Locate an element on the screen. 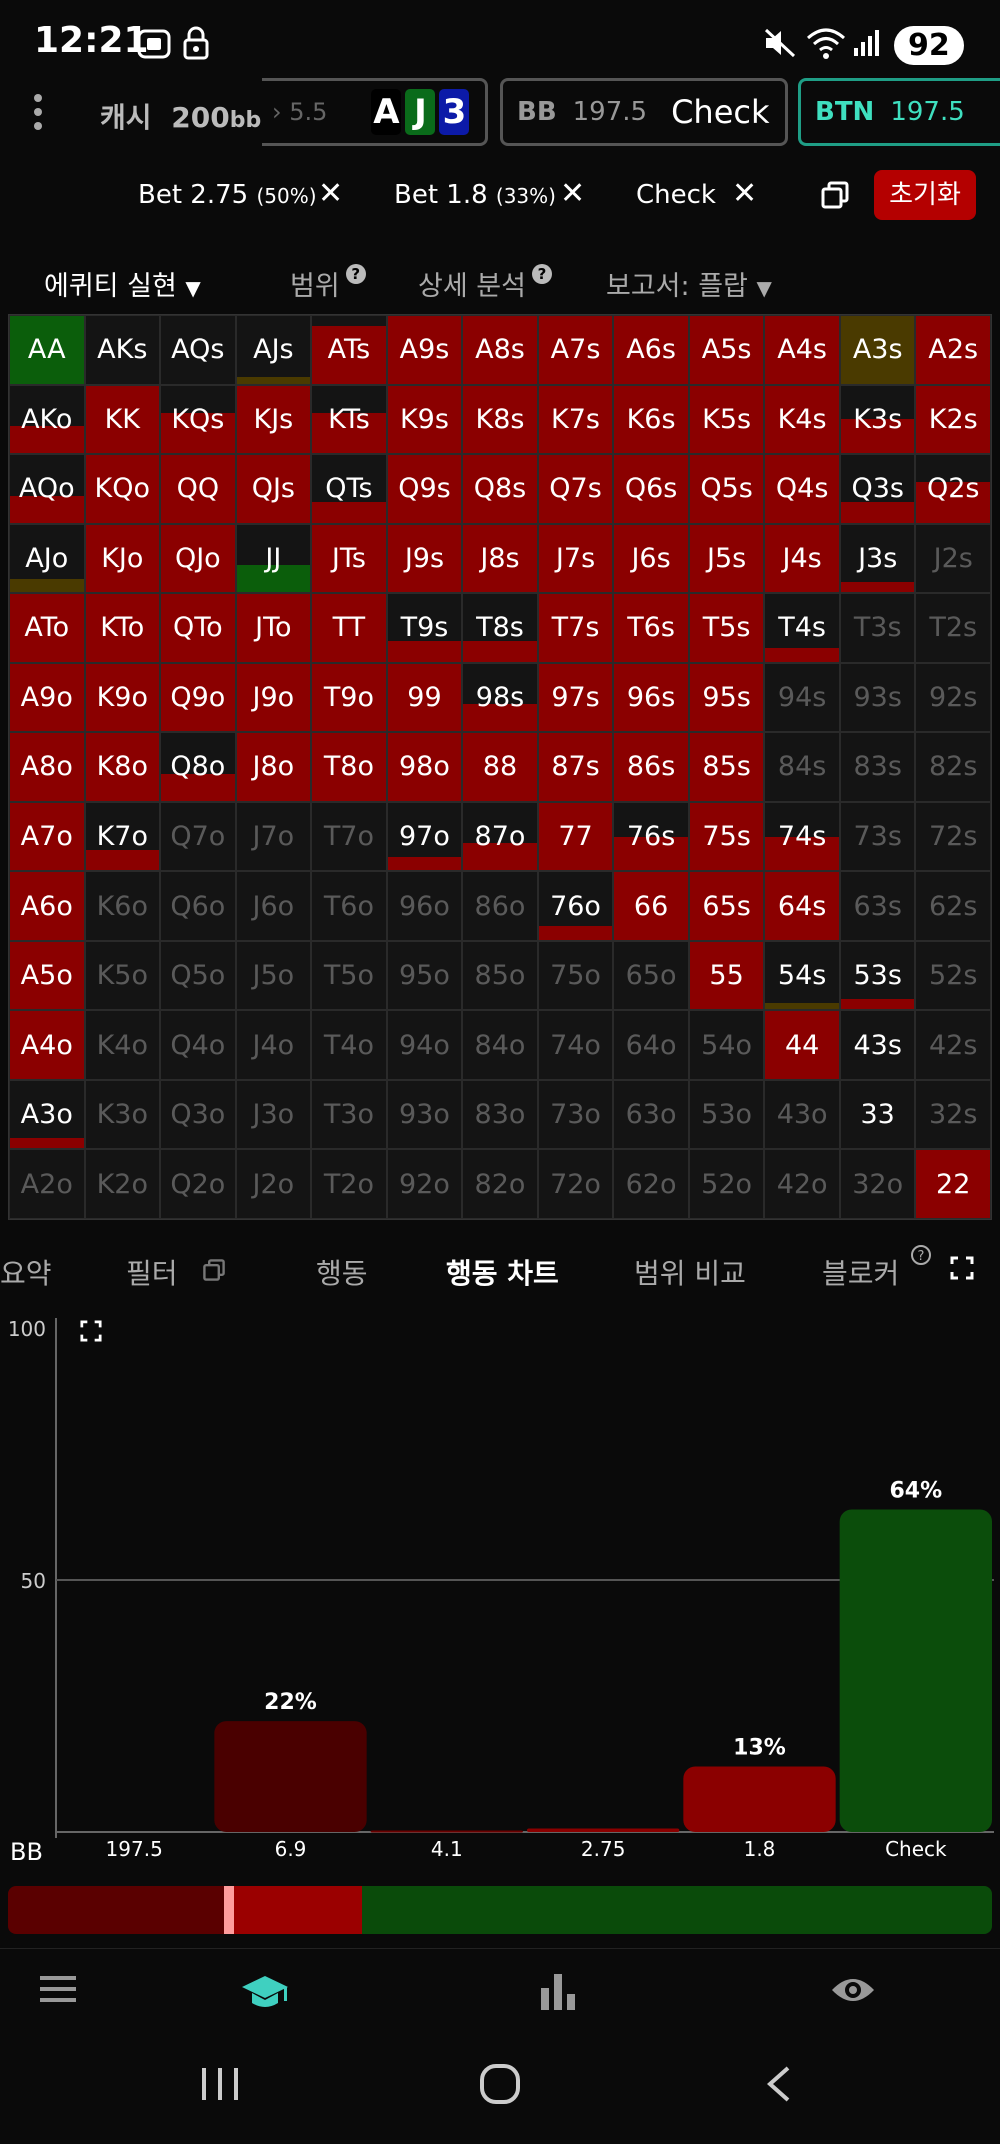 The width and height of the screenshot is (1000, 2144). tab-report: 보고서: 플랍 ▼ is located at coordinates (689, 283).